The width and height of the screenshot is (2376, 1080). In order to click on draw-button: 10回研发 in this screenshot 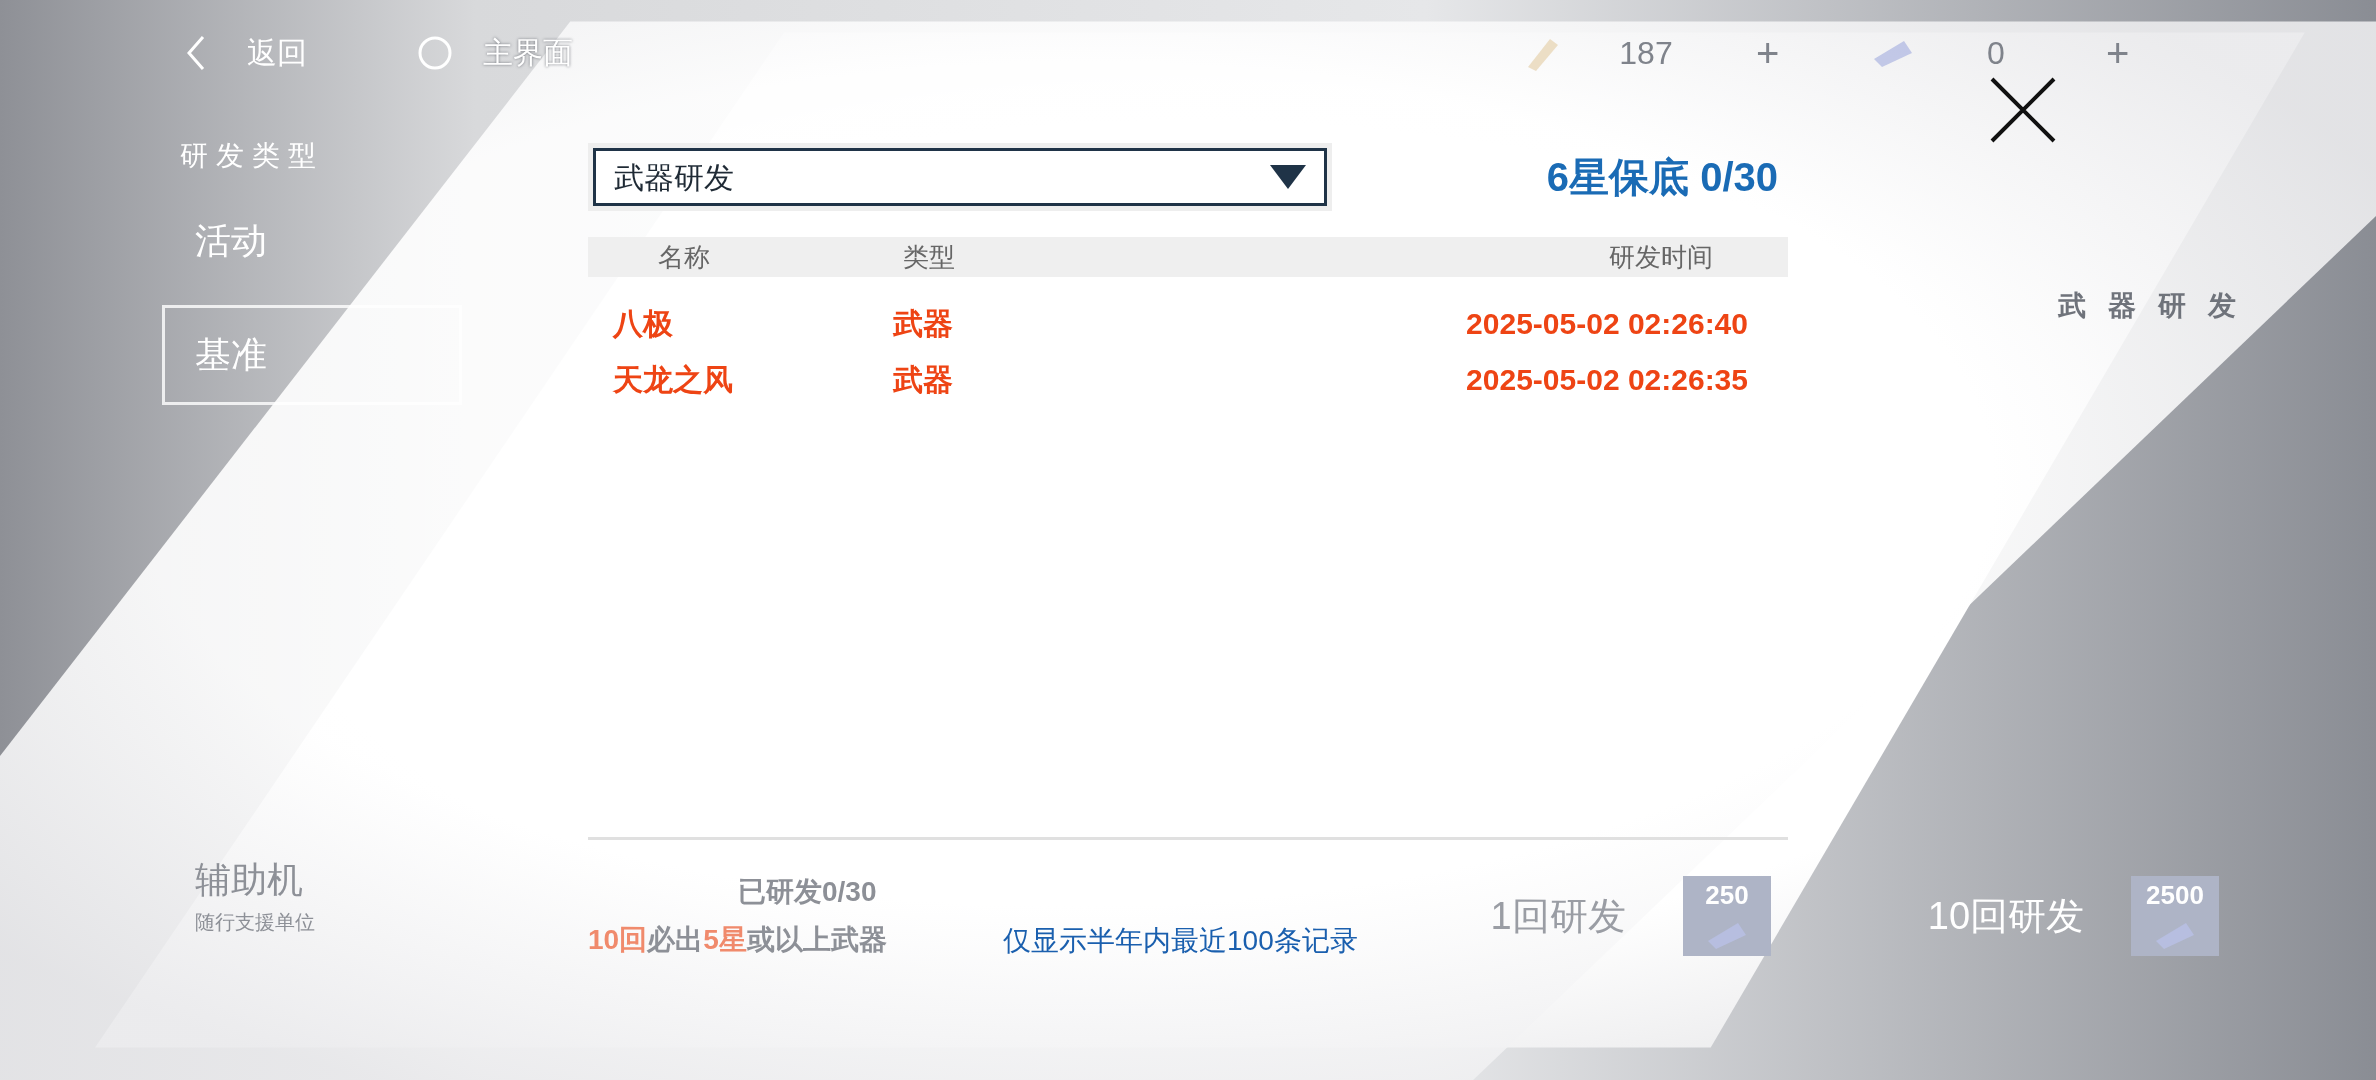, I will do `click(2006, 916)`.